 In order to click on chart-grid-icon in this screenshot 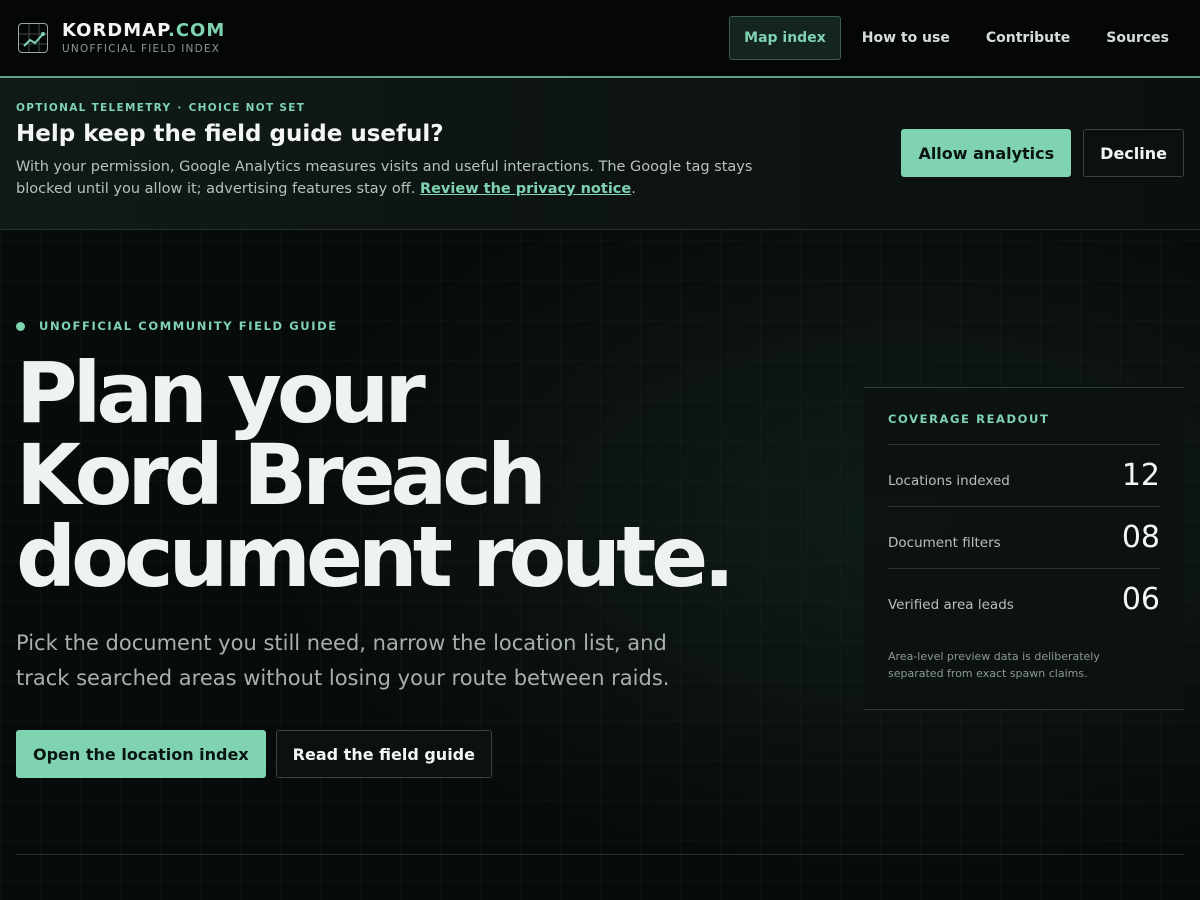, I will do `click(33, 38)`.